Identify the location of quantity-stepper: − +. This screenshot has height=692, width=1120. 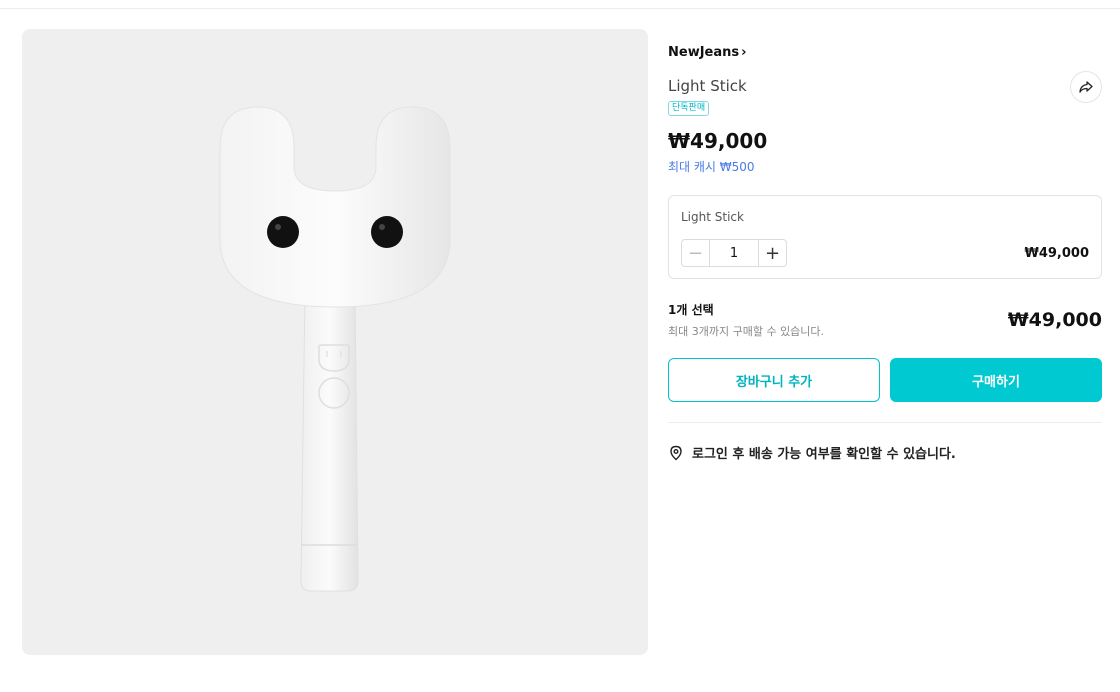
(734, 253).